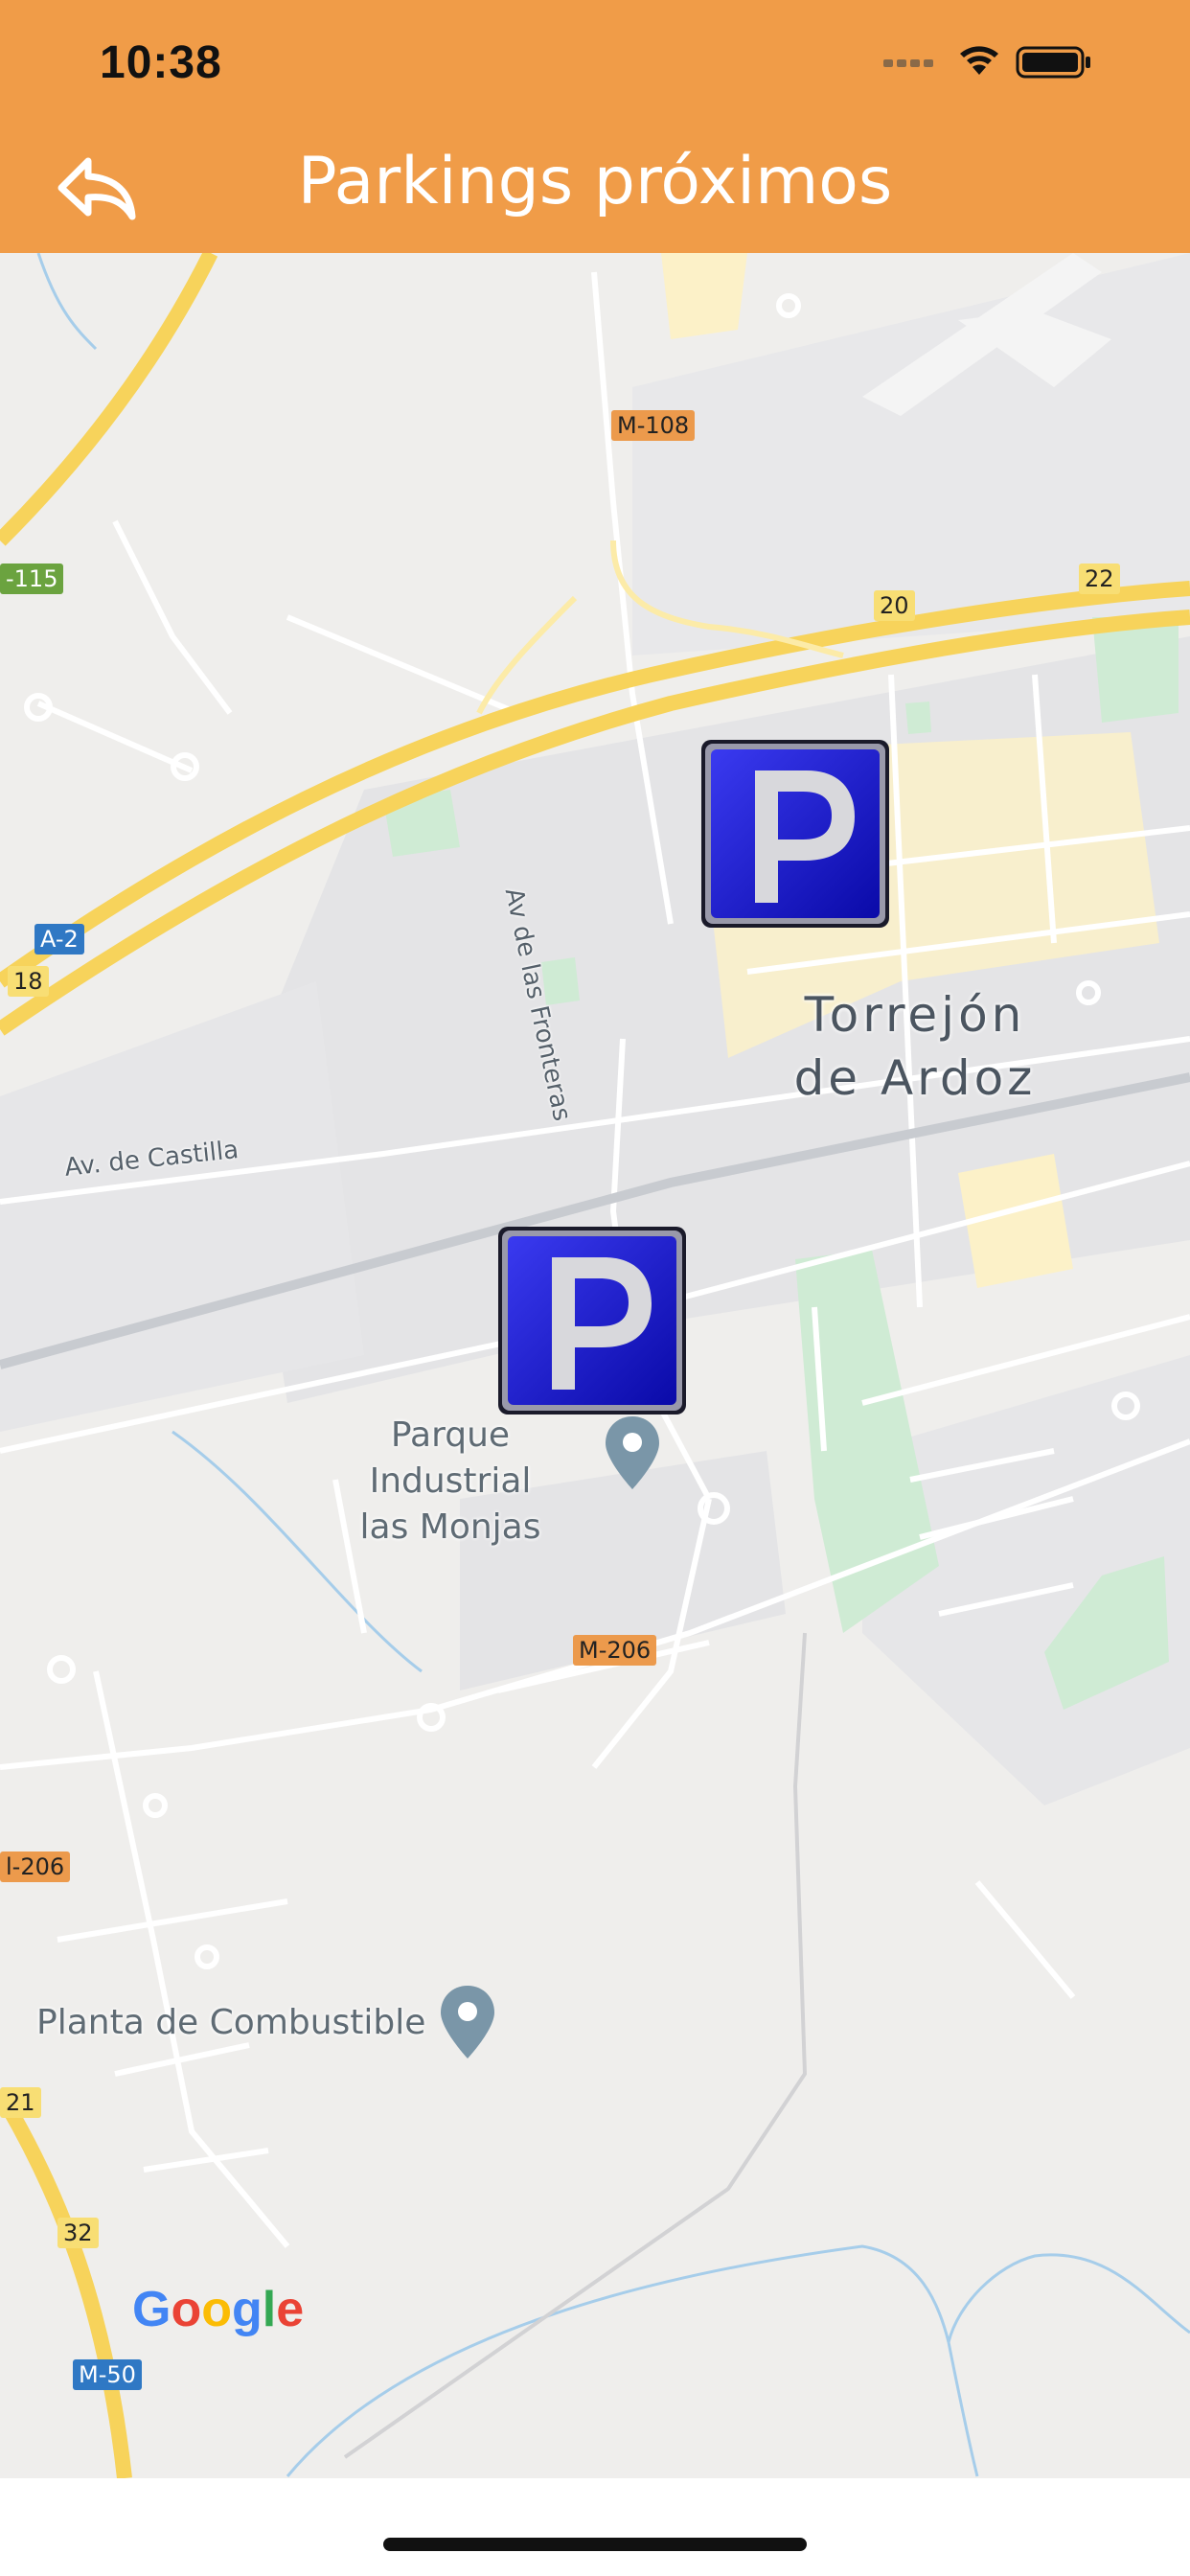 The image size is (1190, 2576). Describe the element at coordinates (979, 60) in the screenshot. I see `wifi-icon` at that location.